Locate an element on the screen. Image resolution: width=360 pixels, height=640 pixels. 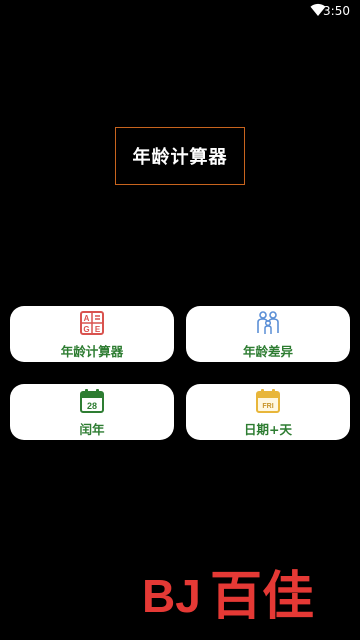
age-grid-icon: A G E is located at coordinates (92, 322).